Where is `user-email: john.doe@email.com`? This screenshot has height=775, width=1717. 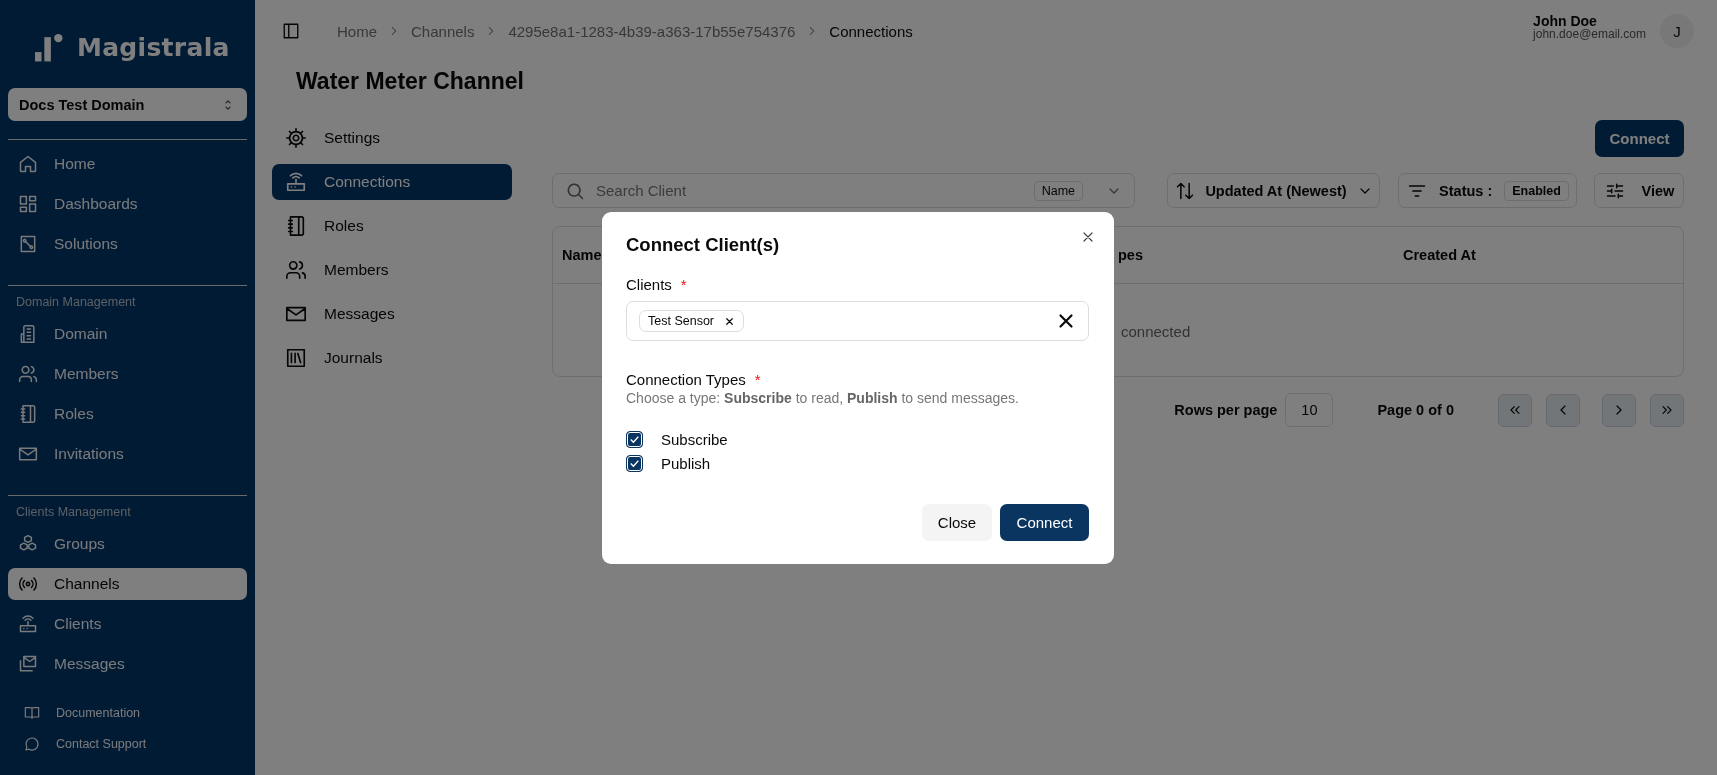 user-email: john.doe@email.com is located at coordinates (1589, 34).